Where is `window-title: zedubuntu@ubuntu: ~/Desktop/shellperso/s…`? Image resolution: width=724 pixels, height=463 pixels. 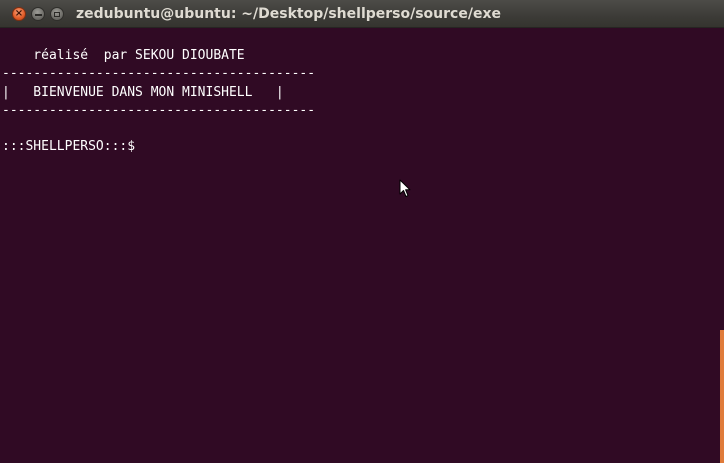
window-title: zedubuntu@ubuntu: ~/Desktop/shellperso/s… is located at coordinates (288, 14).